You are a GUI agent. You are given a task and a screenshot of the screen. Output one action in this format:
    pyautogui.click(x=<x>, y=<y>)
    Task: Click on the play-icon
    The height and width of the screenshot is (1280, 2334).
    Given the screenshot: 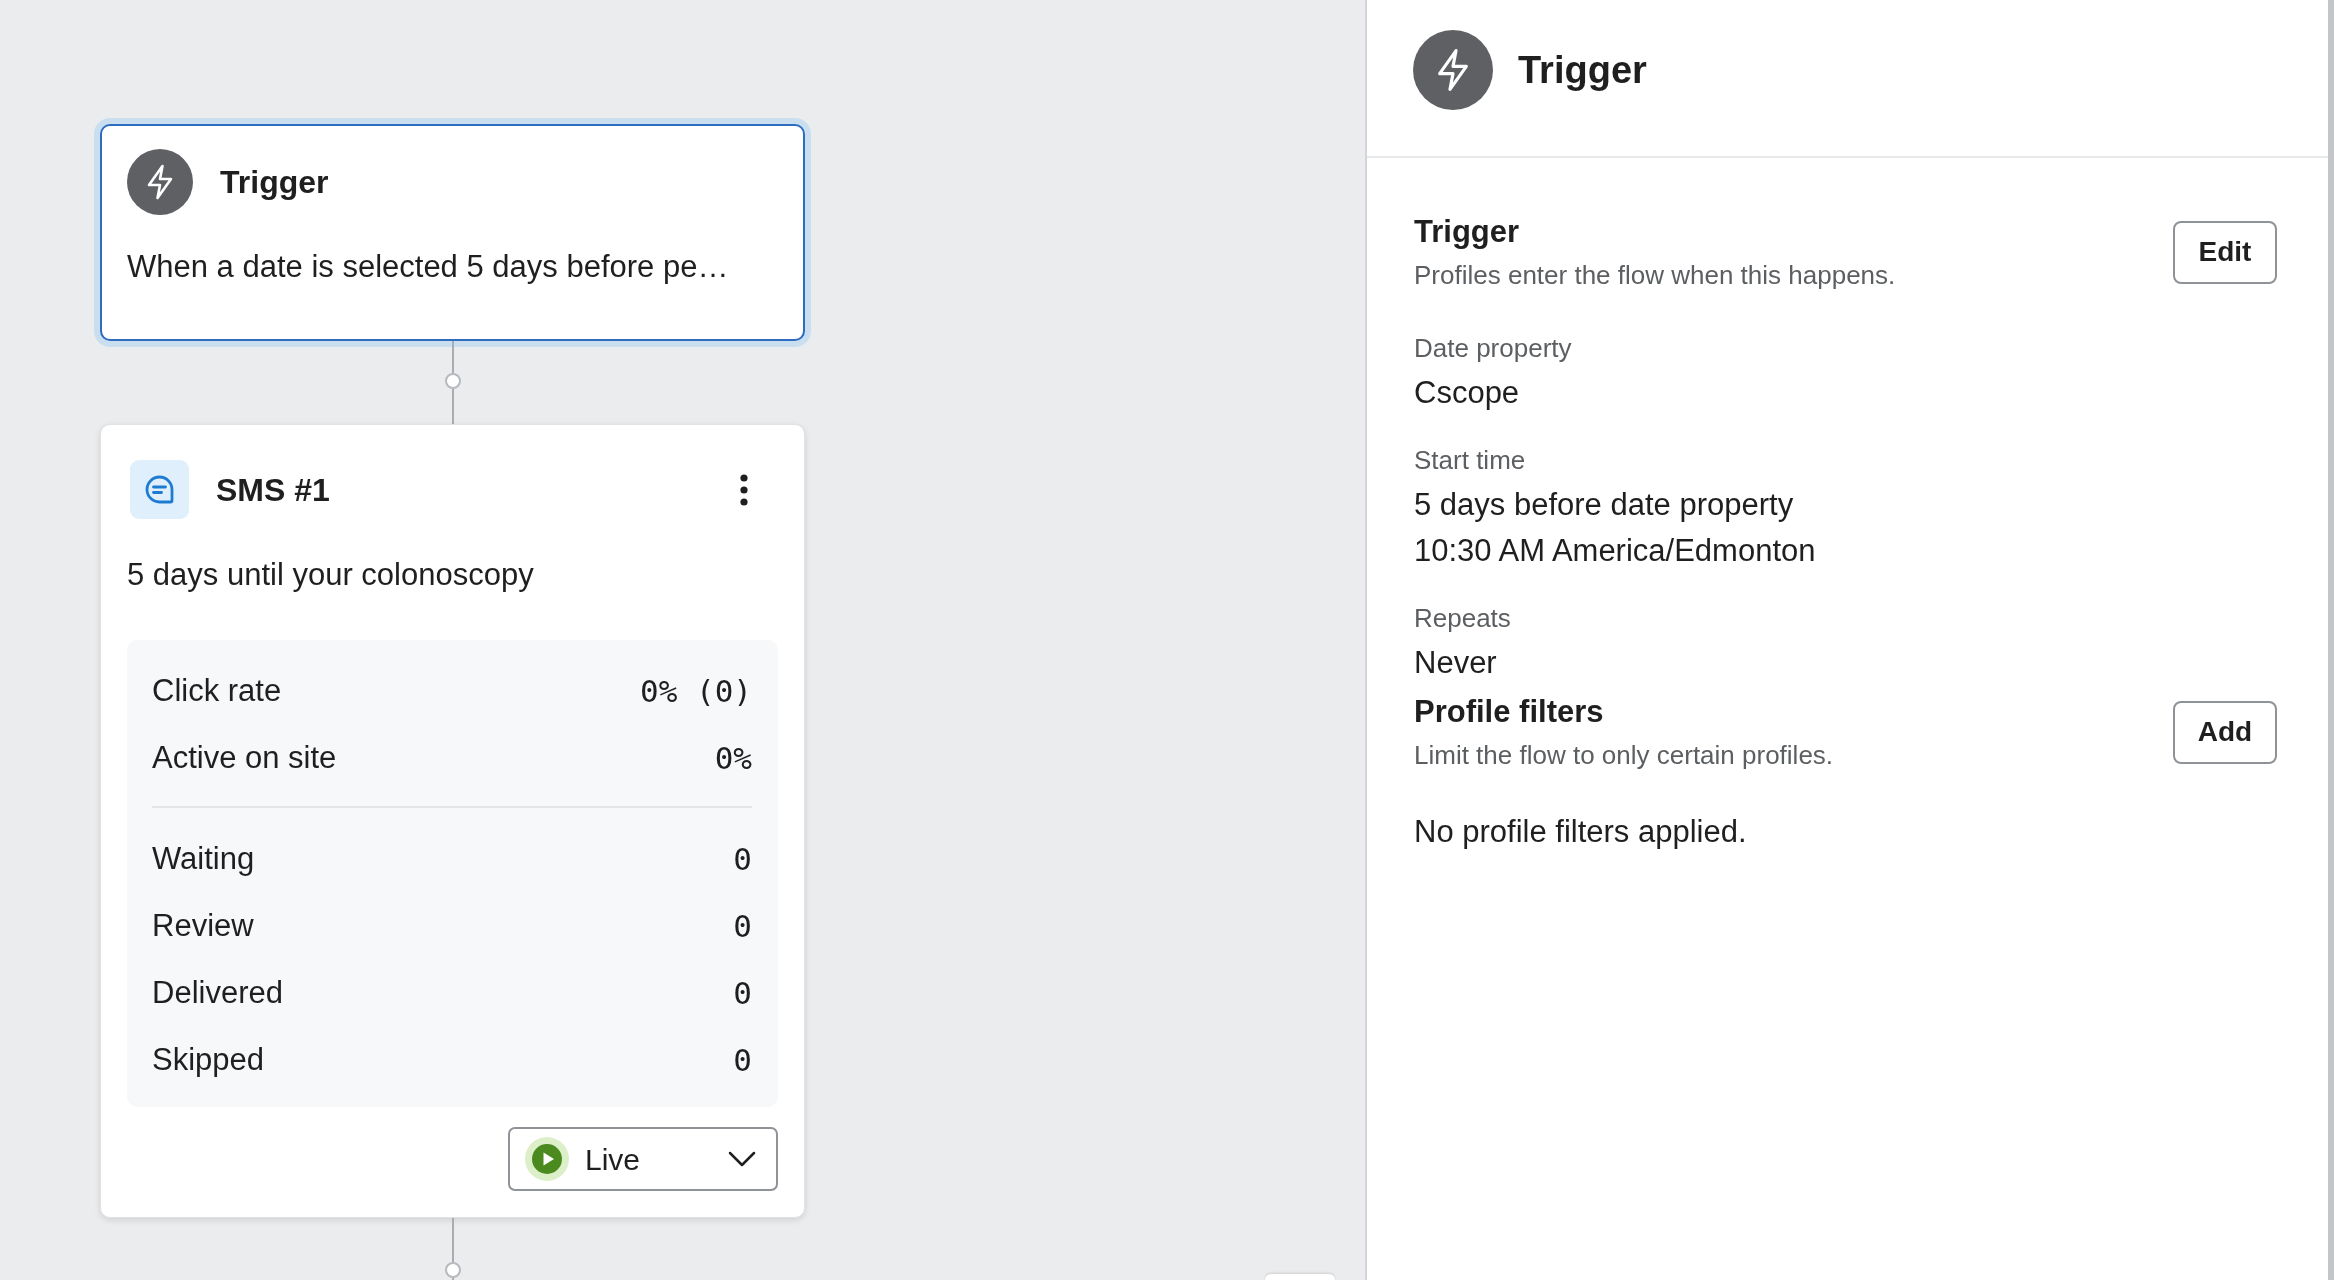 What is the action you would take?
    pyautogui.click(x=547, y=1159)
    